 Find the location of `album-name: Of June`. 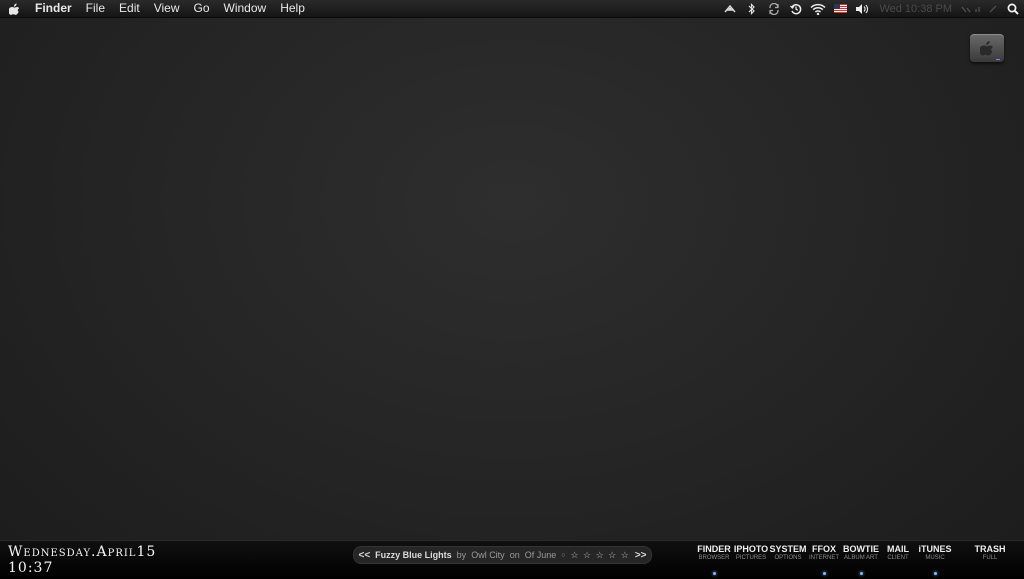

album-name: Of June is located at coordinates (540, 555).